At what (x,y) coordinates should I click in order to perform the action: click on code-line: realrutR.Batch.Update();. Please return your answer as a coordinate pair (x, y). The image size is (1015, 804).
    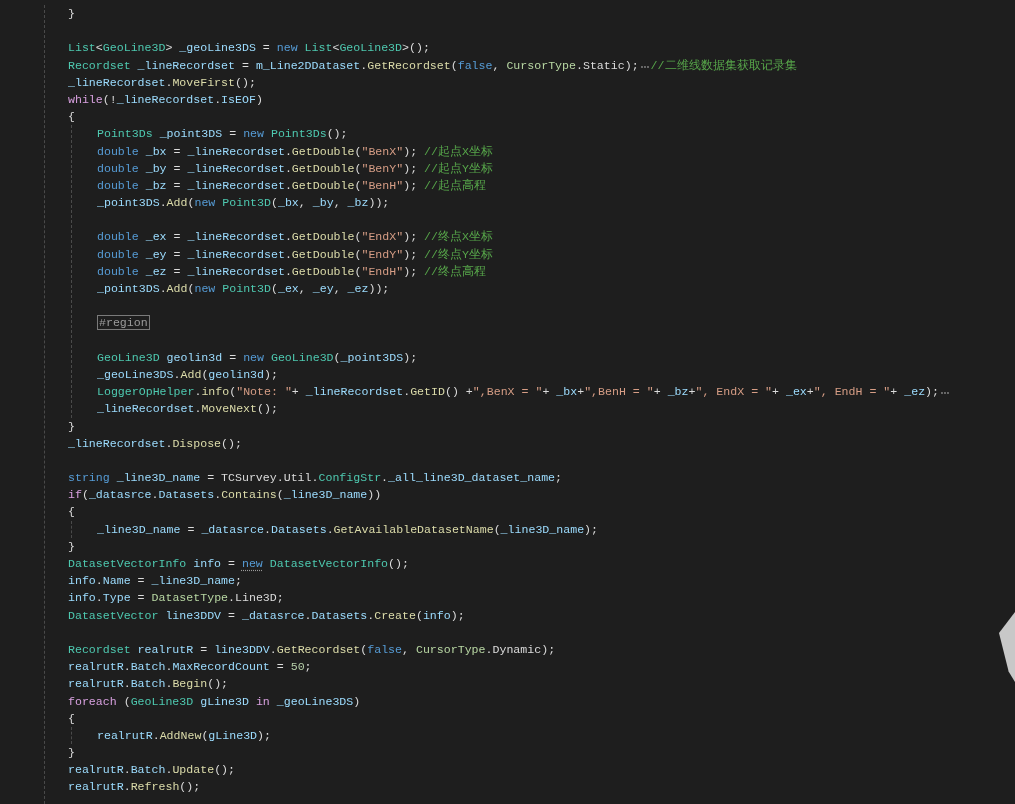
    Looking at the image, I should click on (152, 770).